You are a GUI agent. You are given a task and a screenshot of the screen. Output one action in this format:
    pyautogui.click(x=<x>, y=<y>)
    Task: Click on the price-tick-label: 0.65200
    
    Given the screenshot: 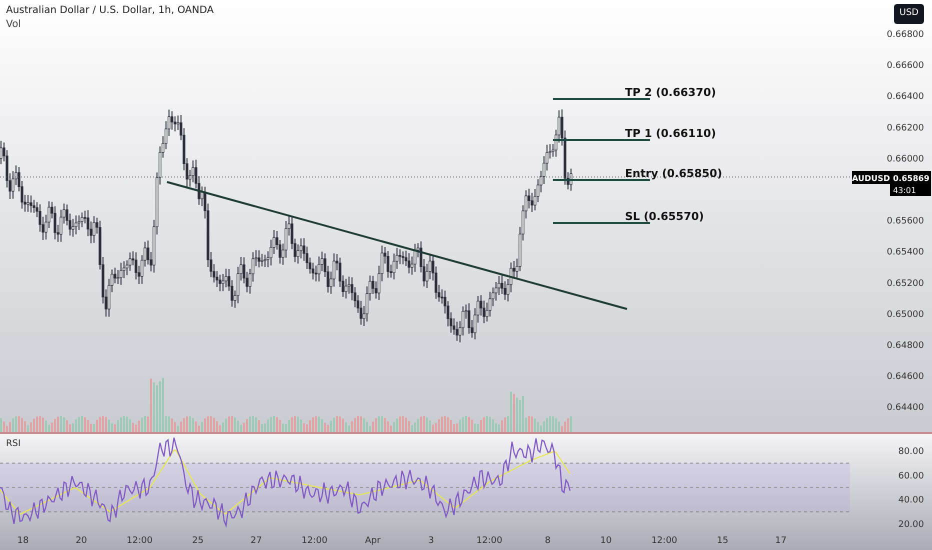 What is the action you would take?
    pyautogui.click(x=905, y=283)
    